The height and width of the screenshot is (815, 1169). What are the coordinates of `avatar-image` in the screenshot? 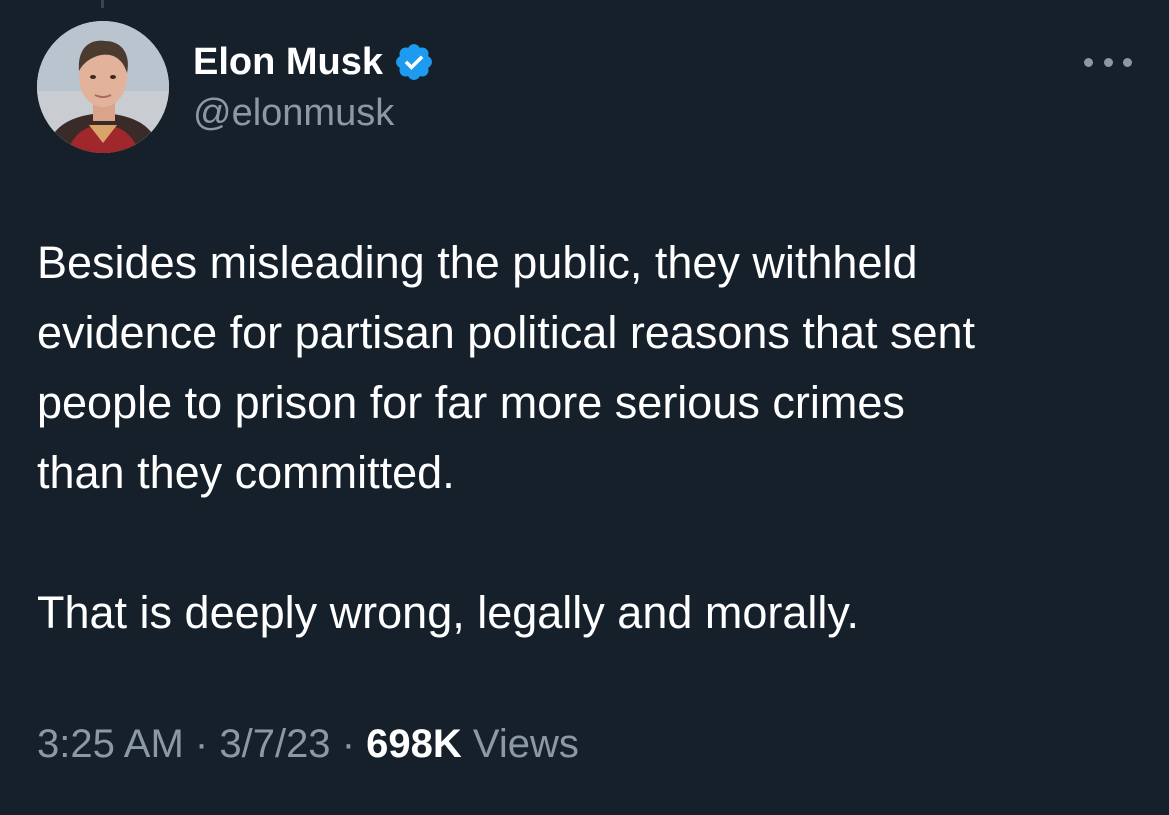 It's located at (103, 87).